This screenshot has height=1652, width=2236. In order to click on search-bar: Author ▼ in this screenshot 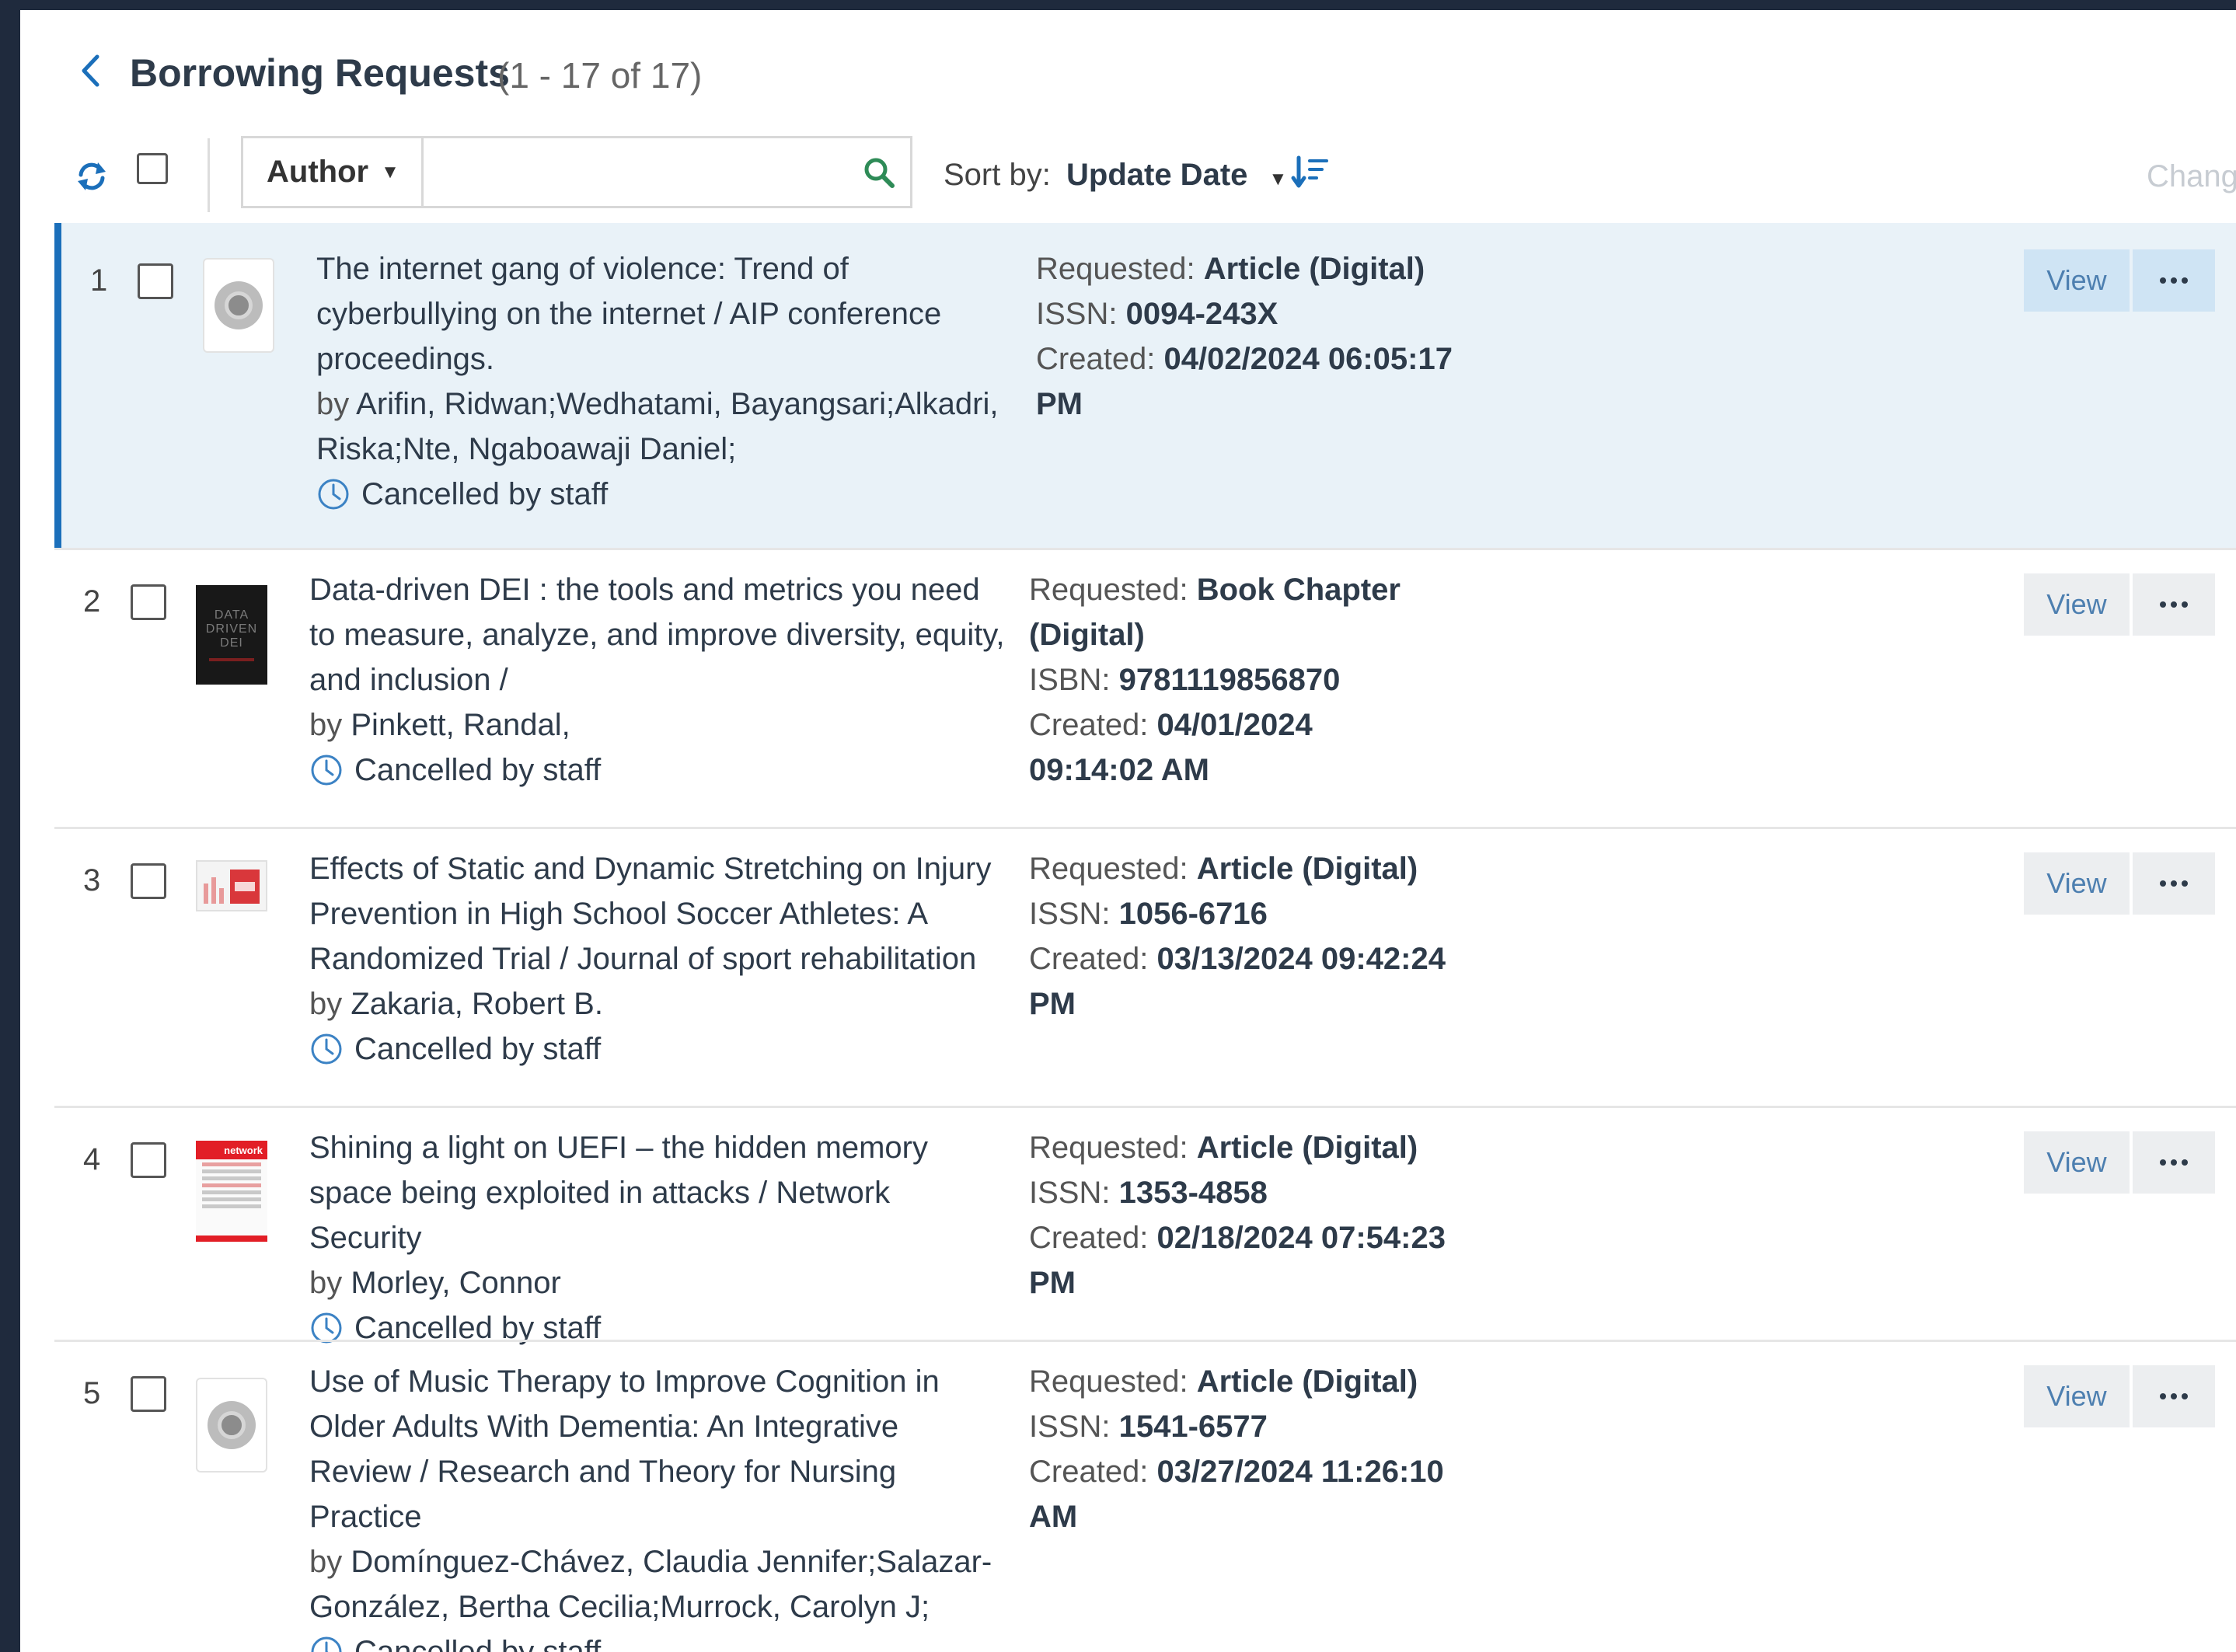, I will do `click(576, 172)`.